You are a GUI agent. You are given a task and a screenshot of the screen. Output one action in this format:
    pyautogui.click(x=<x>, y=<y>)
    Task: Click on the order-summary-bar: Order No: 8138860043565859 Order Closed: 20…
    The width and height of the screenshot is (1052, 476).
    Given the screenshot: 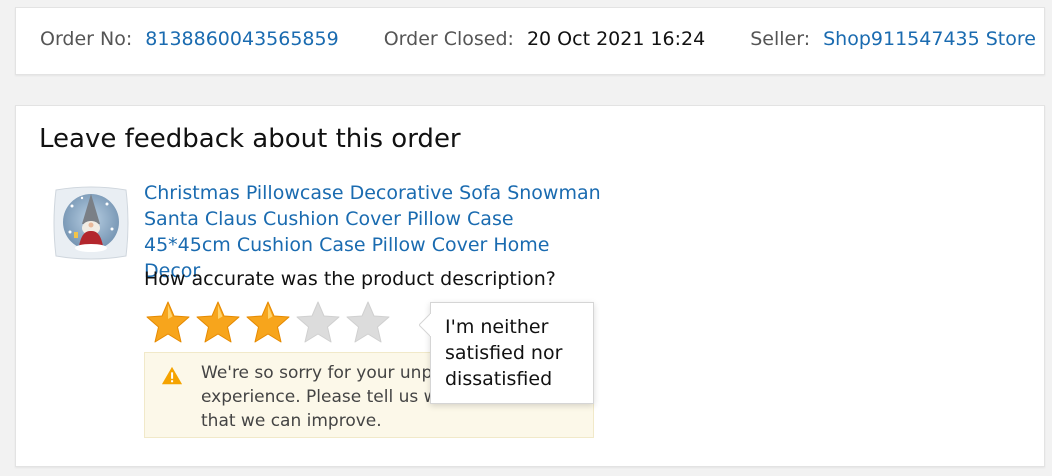 What is the action you would take?
    pyautogui.click(x=530, y=41)
    